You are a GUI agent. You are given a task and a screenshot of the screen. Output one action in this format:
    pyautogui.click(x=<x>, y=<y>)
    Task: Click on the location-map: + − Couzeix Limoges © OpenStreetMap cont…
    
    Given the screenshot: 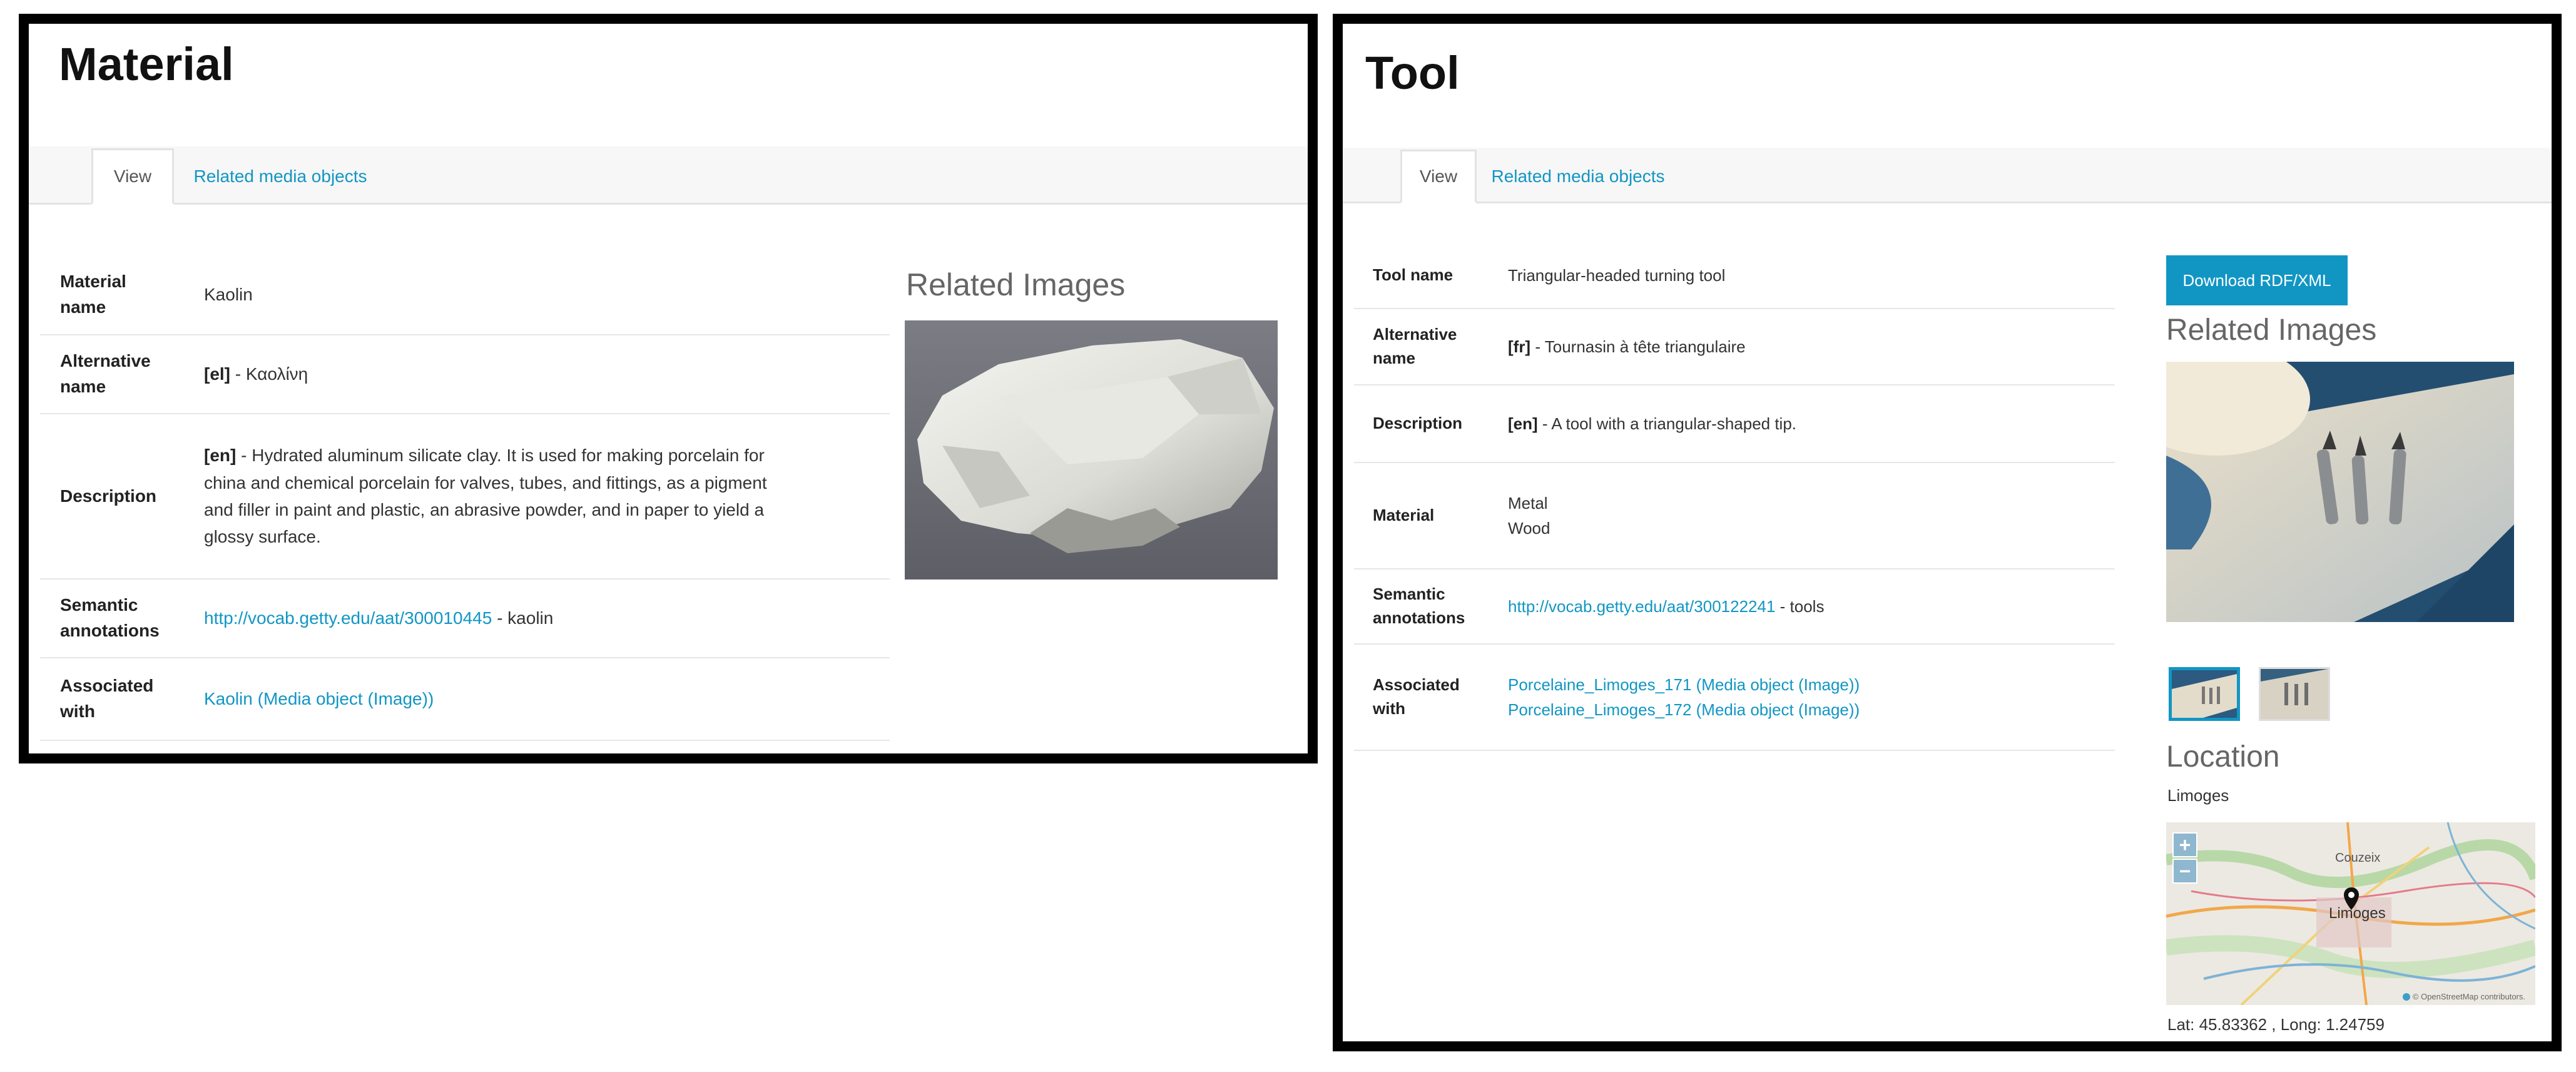 What is the action you would take?
    pyautogui.click(x=2350, y=913)
    